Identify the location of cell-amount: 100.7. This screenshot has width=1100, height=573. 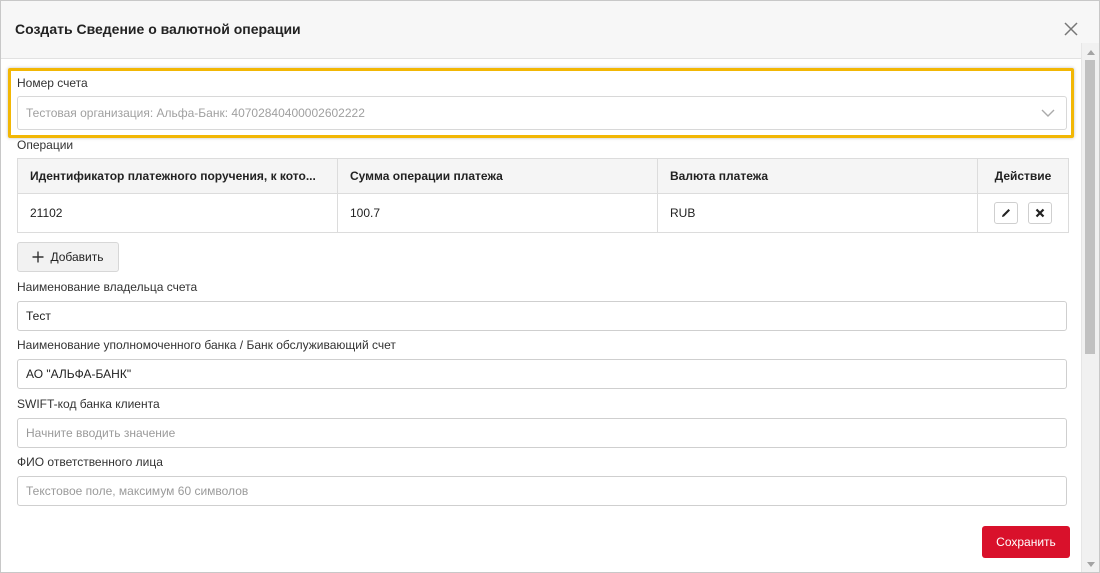
(497, 213).